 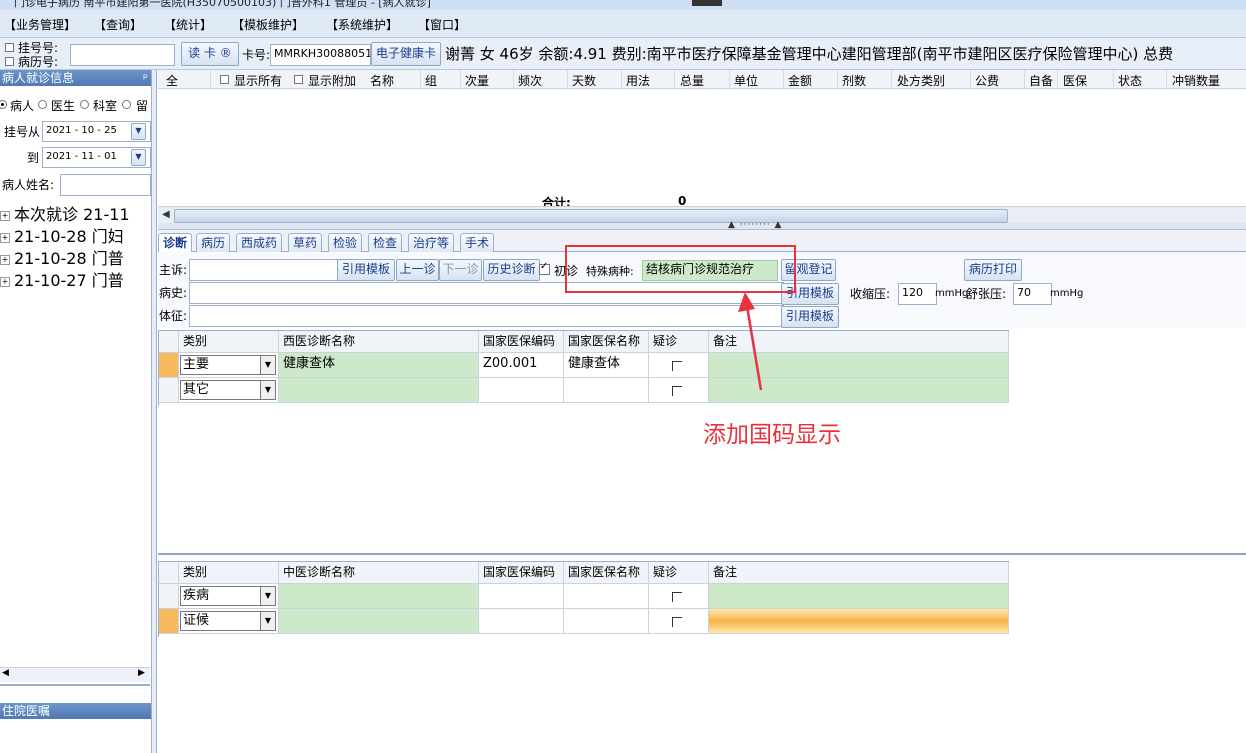 I want to click on col-days: 天数, so click(x=584, y=80).